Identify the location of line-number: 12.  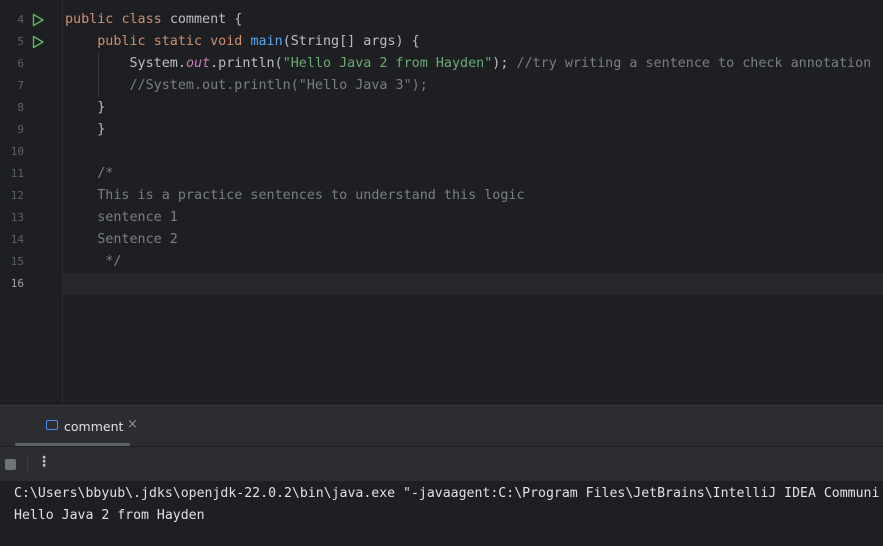
(17, 195).